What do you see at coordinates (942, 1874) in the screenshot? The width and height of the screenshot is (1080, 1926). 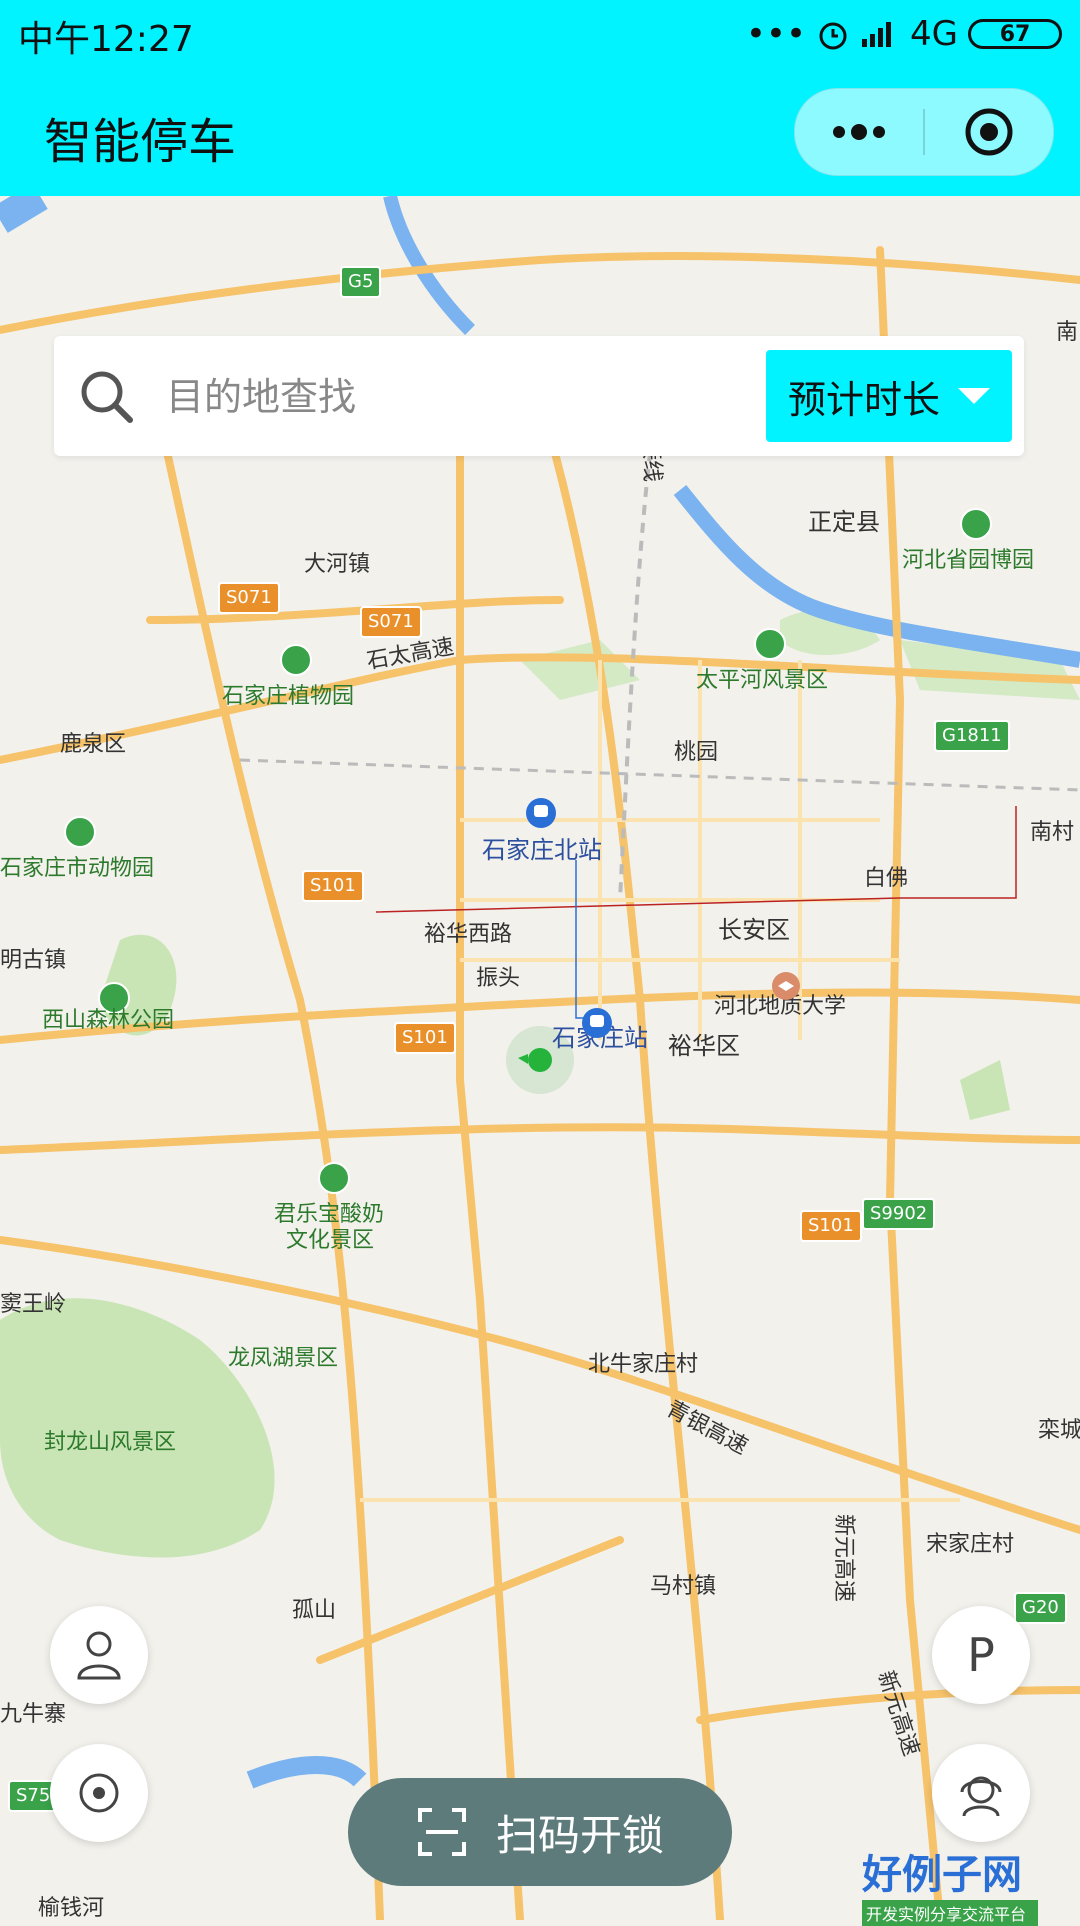 I see `watermark-title: 好例子网` at bounding box center [942, 1874].